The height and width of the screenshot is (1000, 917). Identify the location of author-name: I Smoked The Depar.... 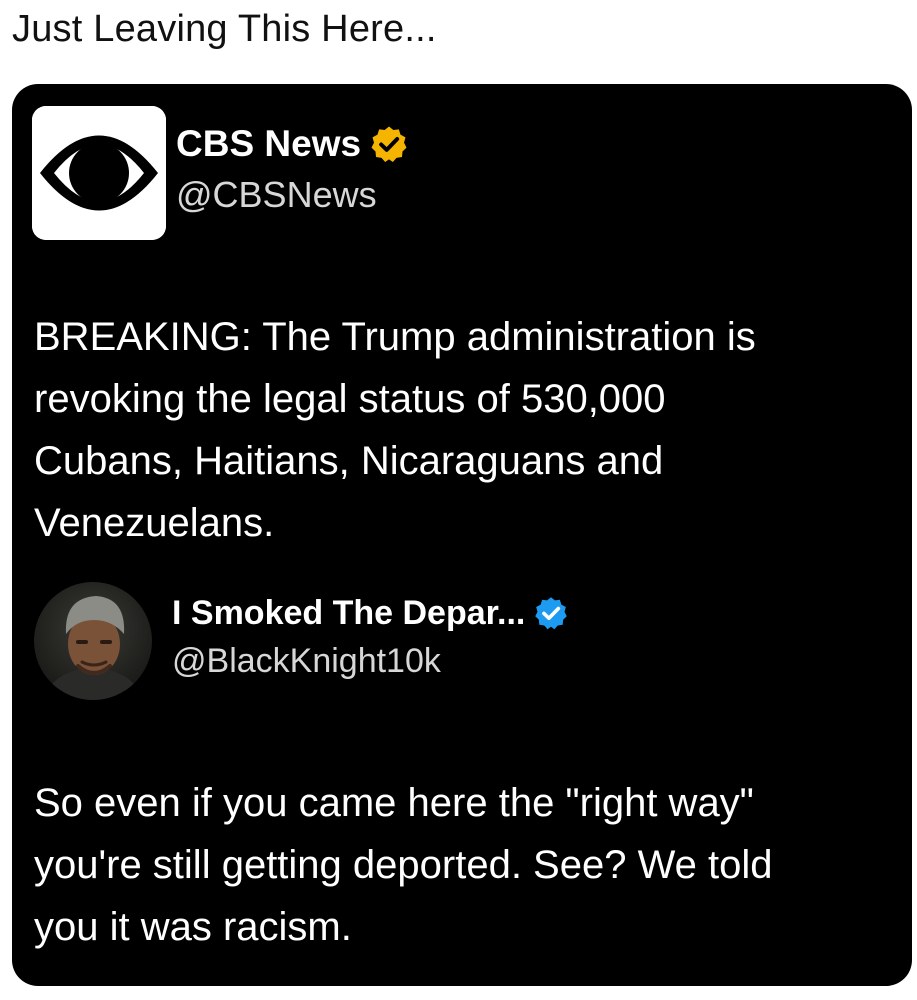
(370, 613).